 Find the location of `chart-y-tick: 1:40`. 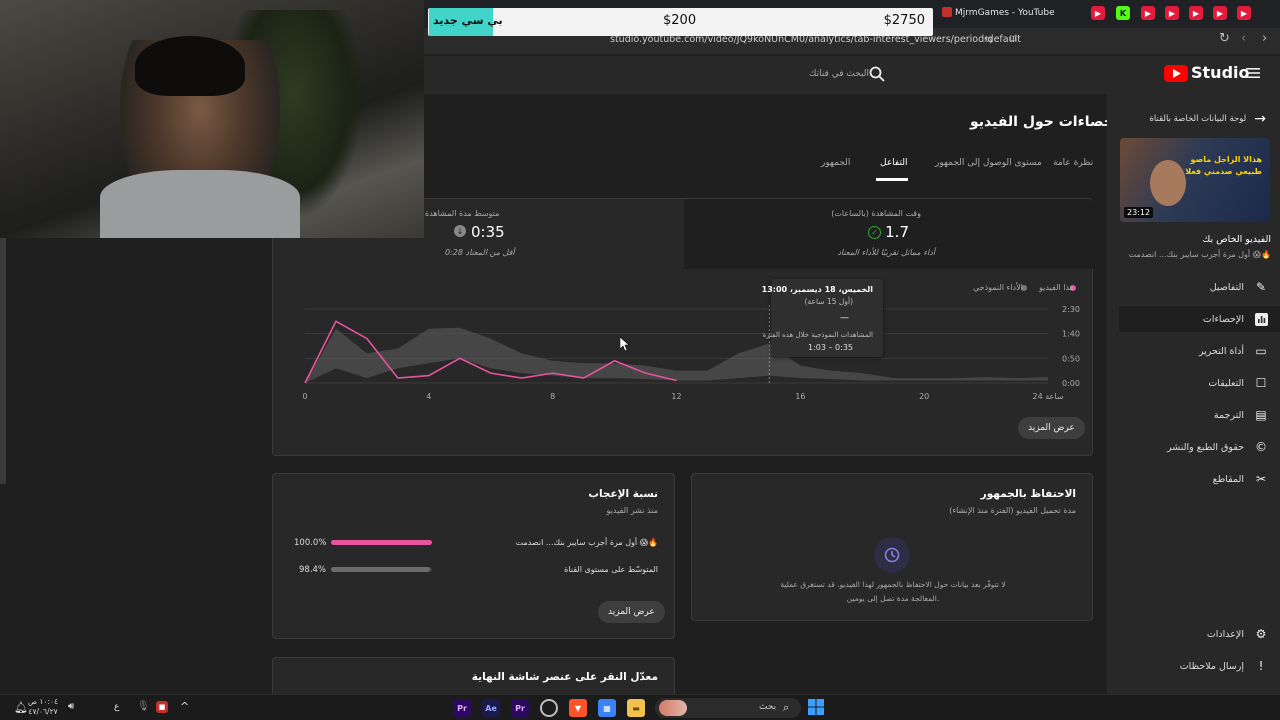

chart-y-tick: 1:40 is located at coordinates (1071, 334).